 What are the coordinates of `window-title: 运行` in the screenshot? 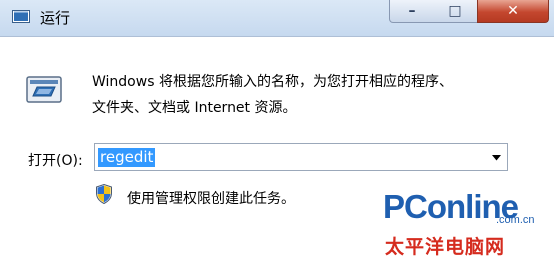 It's located at (55, 18).